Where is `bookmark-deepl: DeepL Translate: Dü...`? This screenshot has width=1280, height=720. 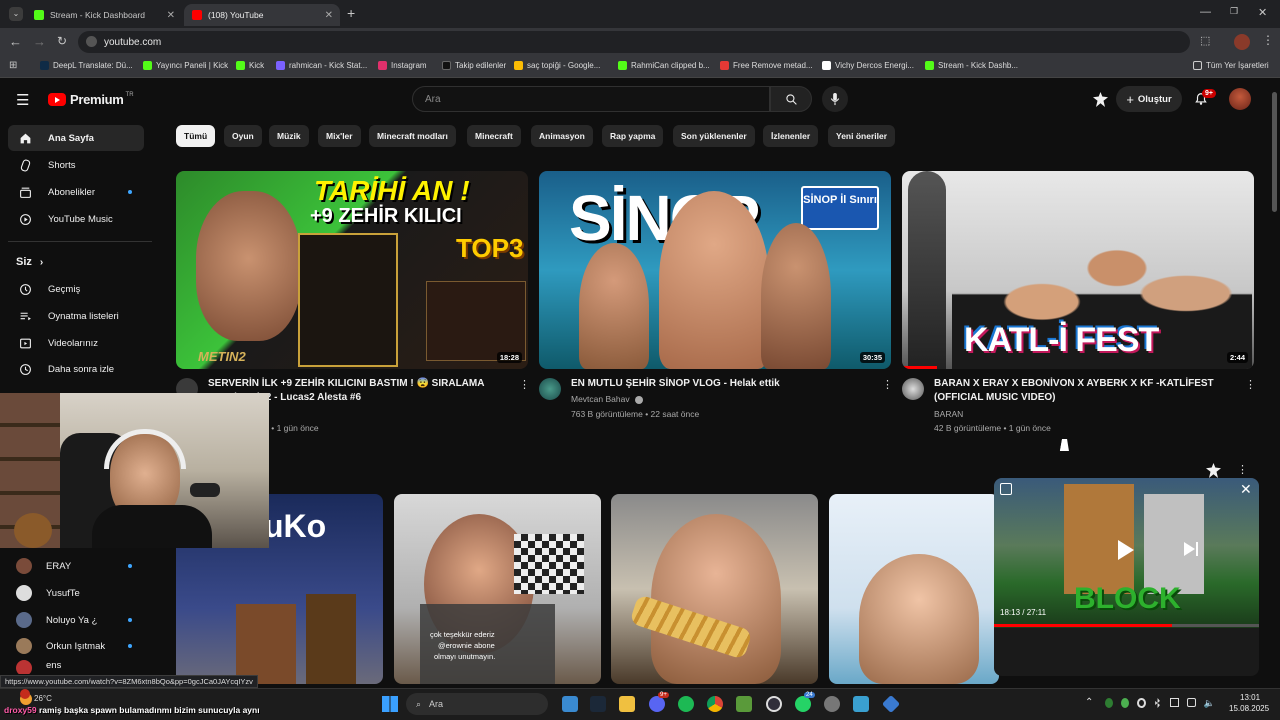 bookmark-deepl: DeepL Translate: Dü... is located at coordinates (86, 65).